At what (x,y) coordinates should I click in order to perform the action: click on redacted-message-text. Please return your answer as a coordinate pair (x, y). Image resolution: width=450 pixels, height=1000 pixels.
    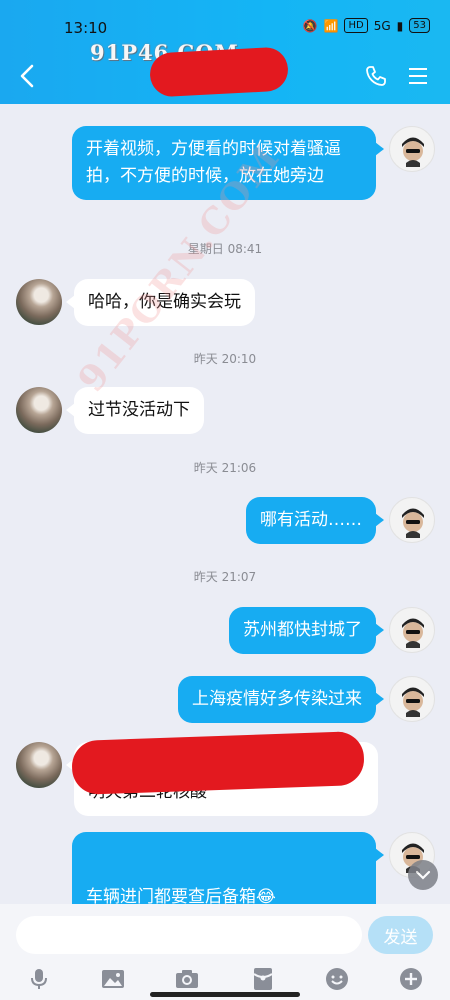
    Looking at the image, I should click on (218, 763).